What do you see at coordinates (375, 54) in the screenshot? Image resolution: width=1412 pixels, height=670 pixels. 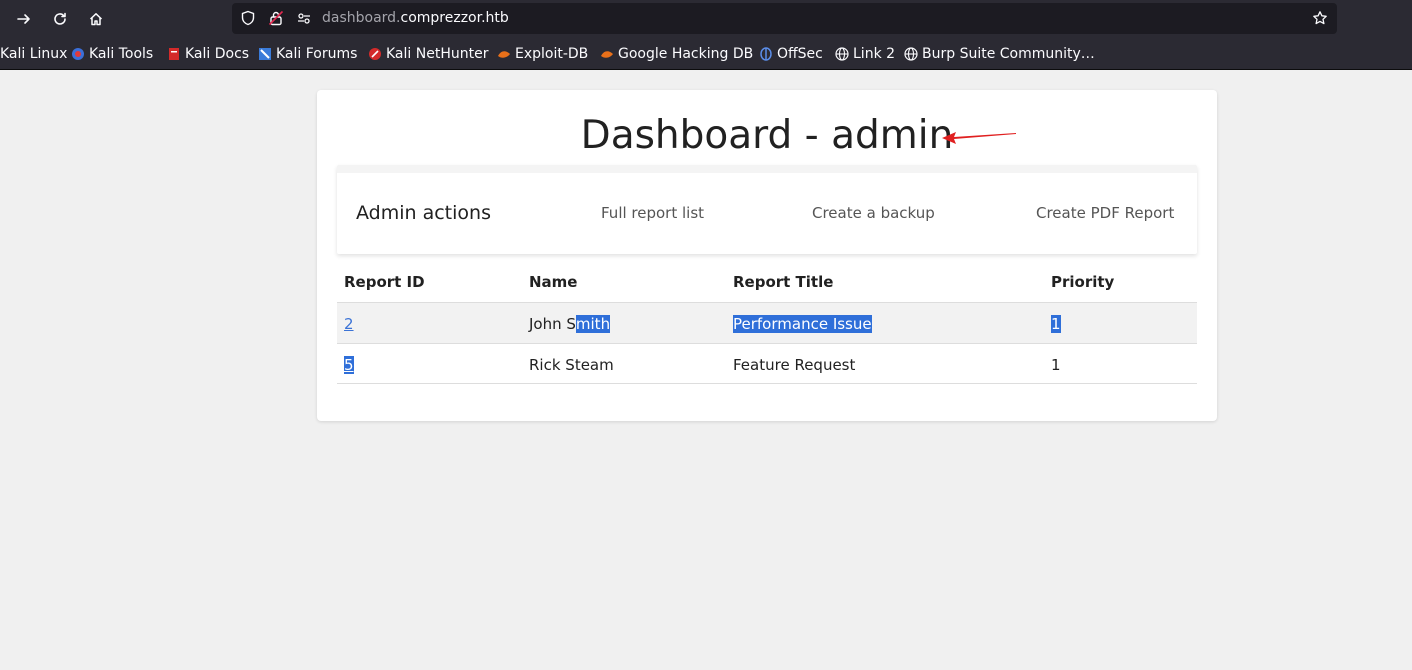 I see `nethunter-icon` at bounding box center [375, 54].